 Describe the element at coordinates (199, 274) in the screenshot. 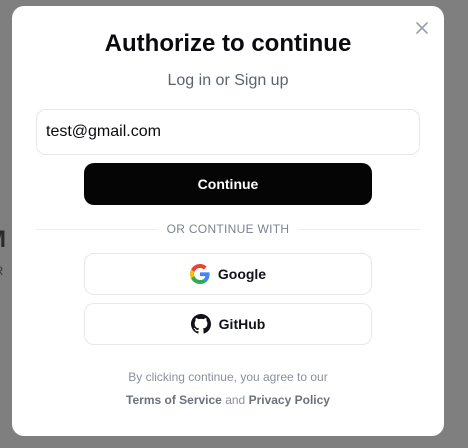

I see `google-icon` at that location.